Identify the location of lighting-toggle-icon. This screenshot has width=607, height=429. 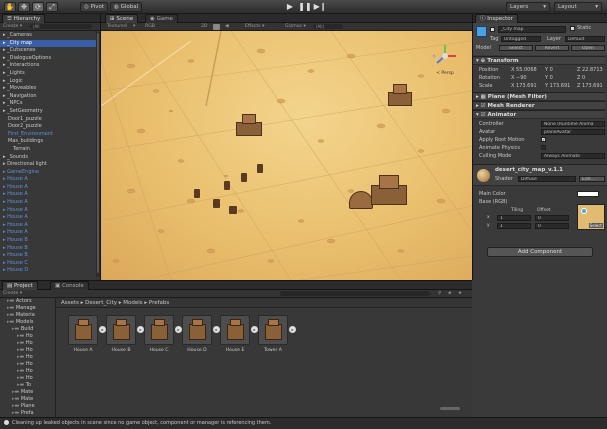
(216, 27).